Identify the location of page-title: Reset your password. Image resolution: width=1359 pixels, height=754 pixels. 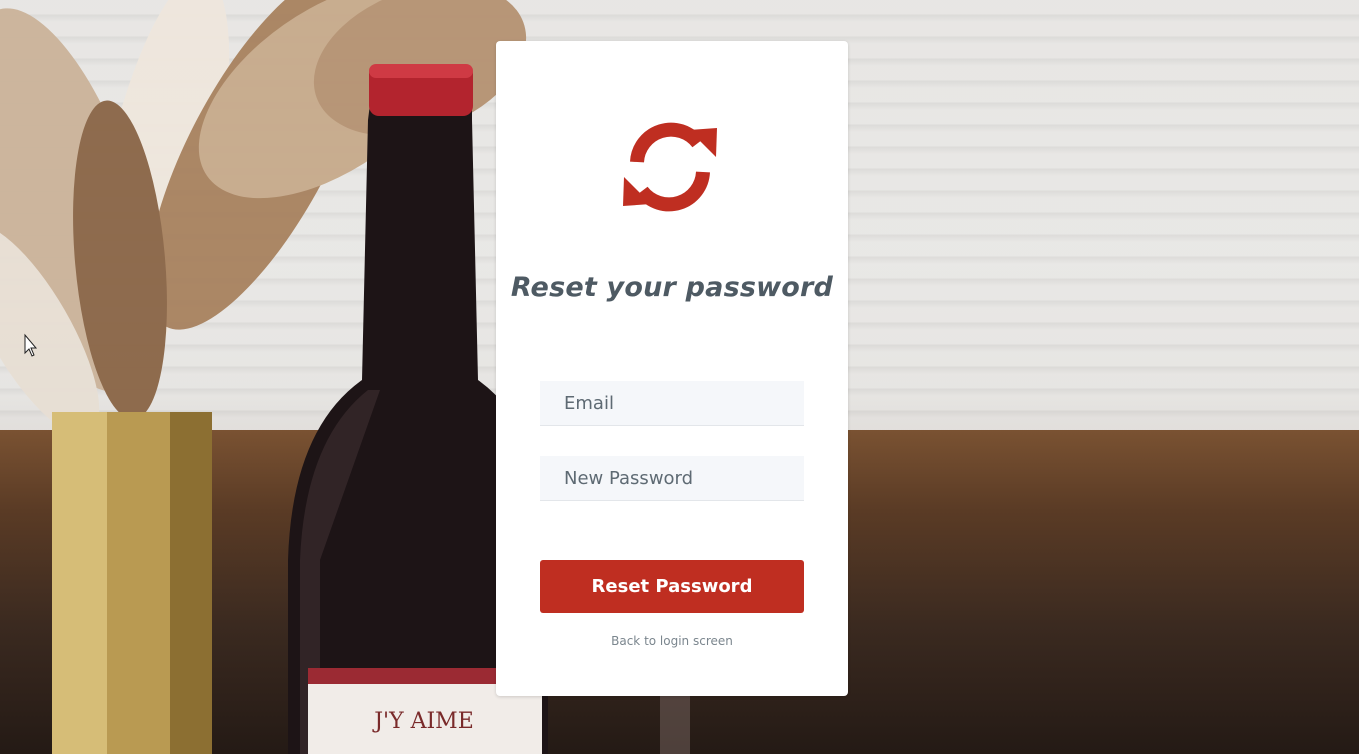
(672, 287).